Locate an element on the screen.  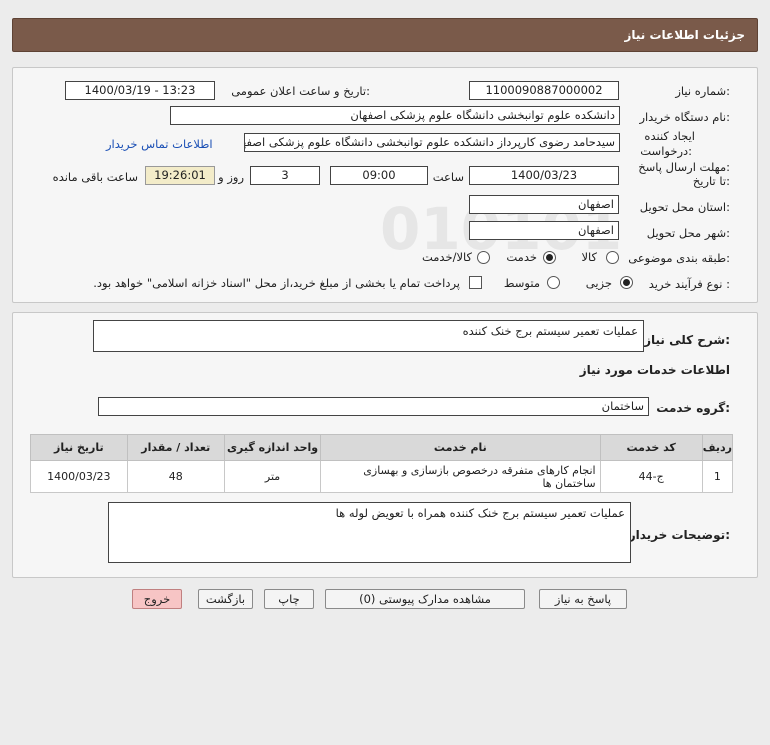
exit-button: خروج is located at coordinates (157, 599).